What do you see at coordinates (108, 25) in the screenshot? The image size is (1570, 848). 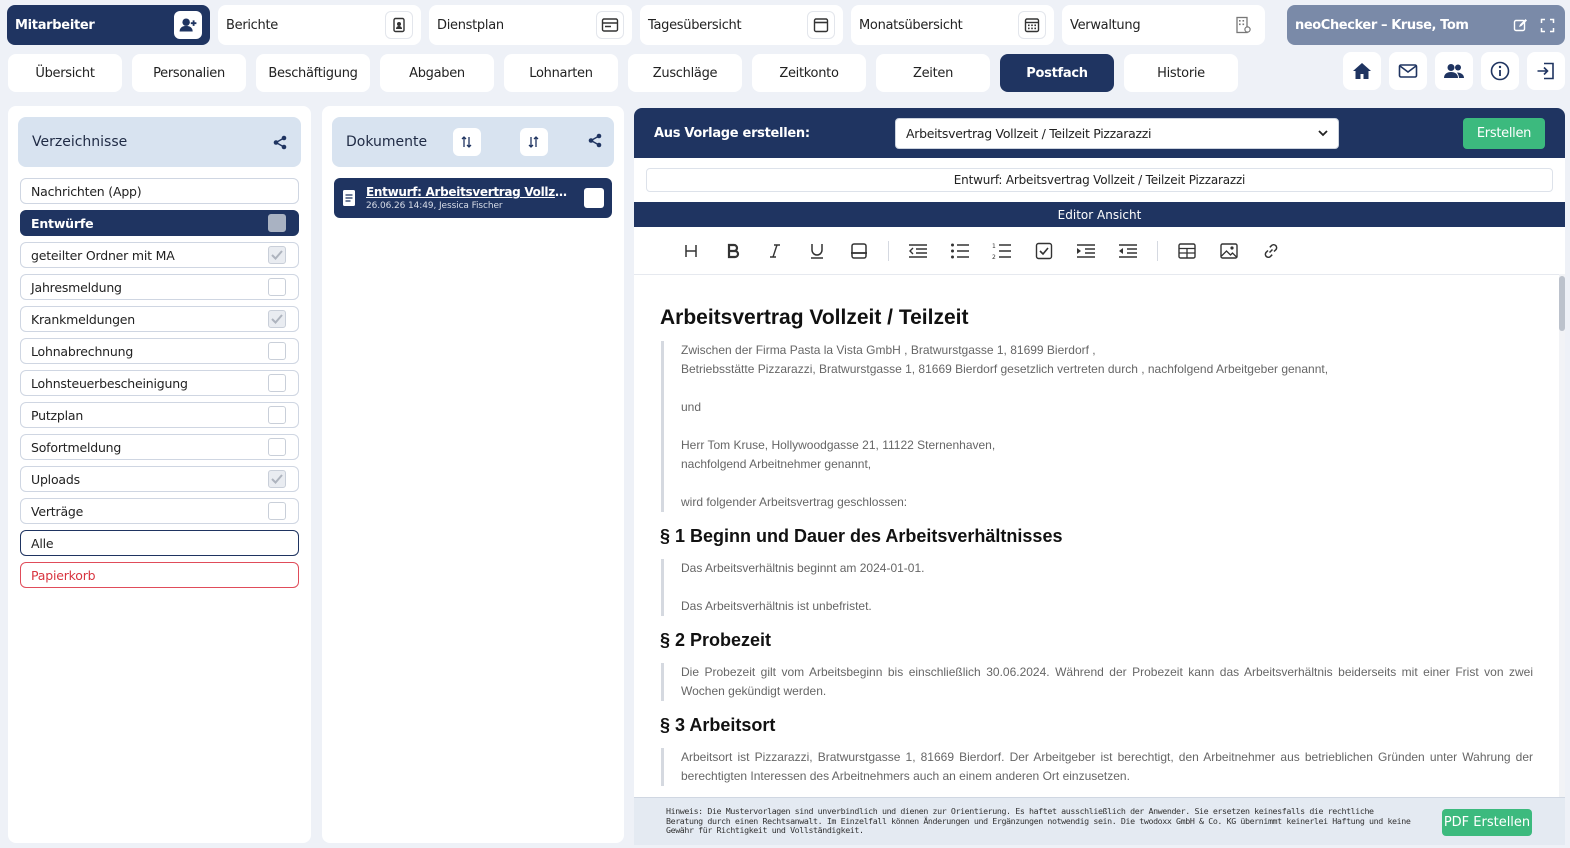 I see `module-mitarbeiter: Mitarbeiter` at bounding box center [108, 25].